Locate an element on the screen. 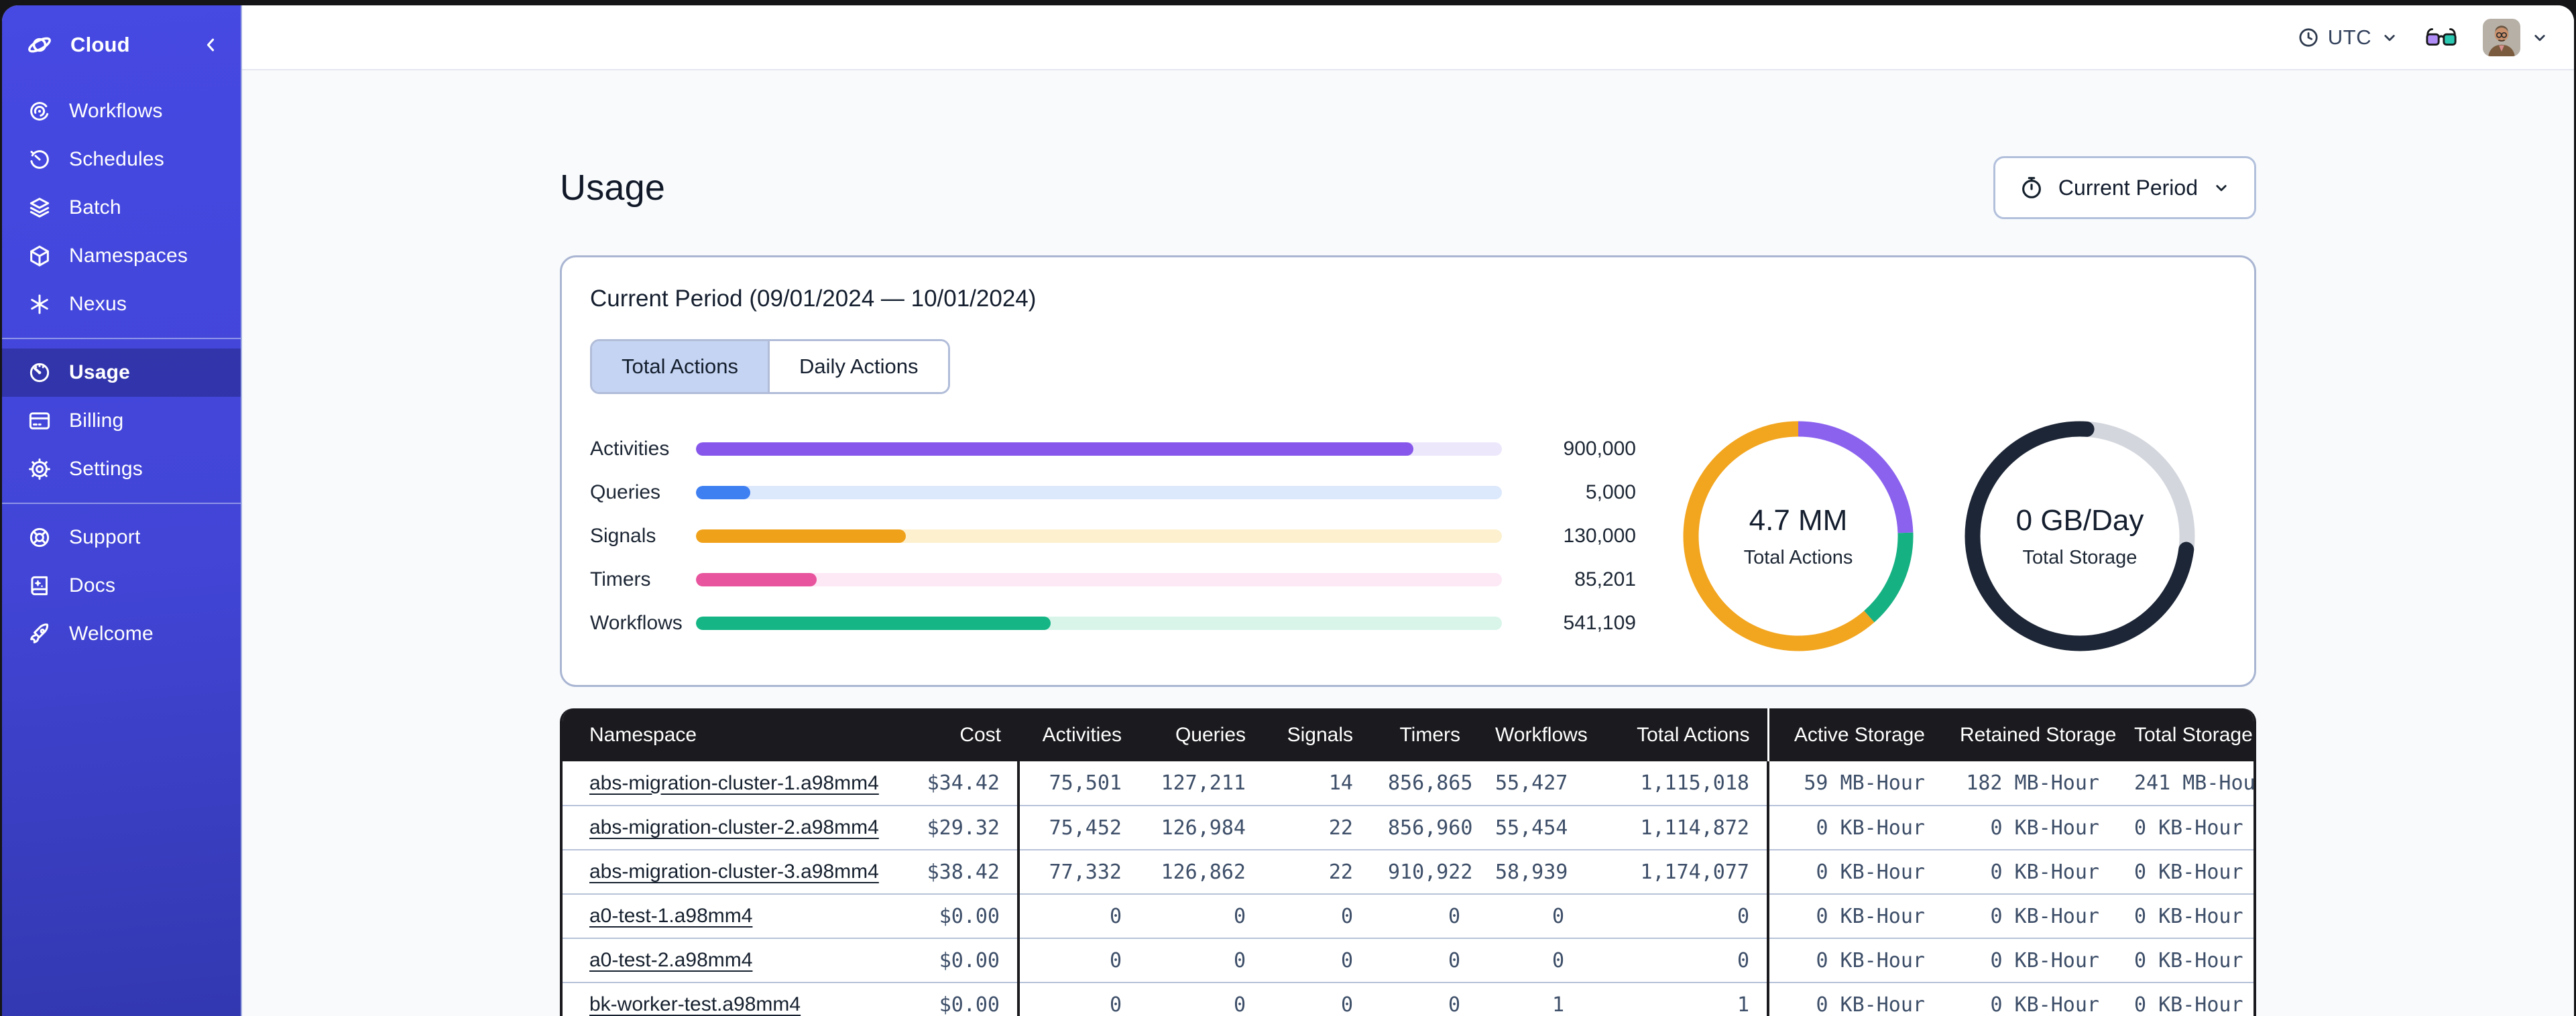 The width and height of the screenshot is (2576, 1016). sidebar-item-label: Docs is located at coordinates (92, 585).